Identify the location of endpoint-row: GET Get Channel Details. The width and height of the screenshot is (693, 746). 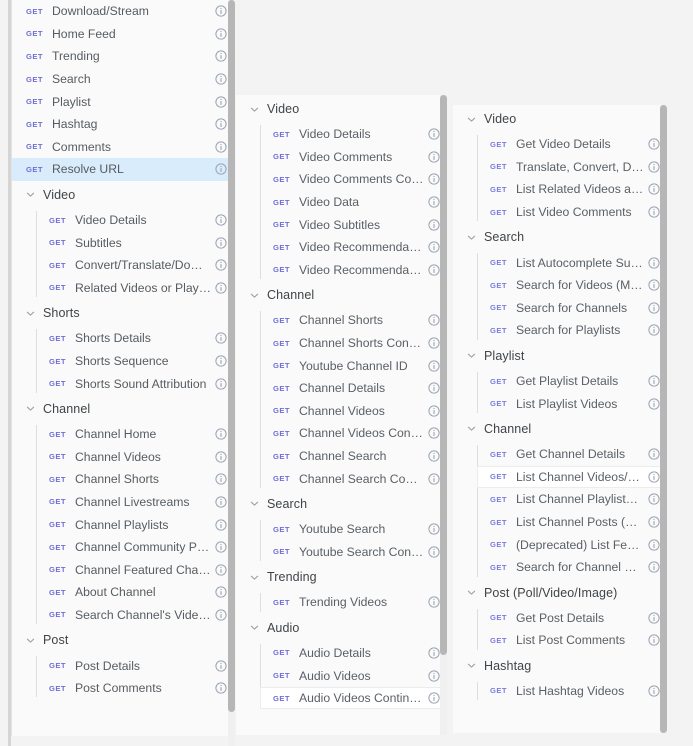
(571, 454).